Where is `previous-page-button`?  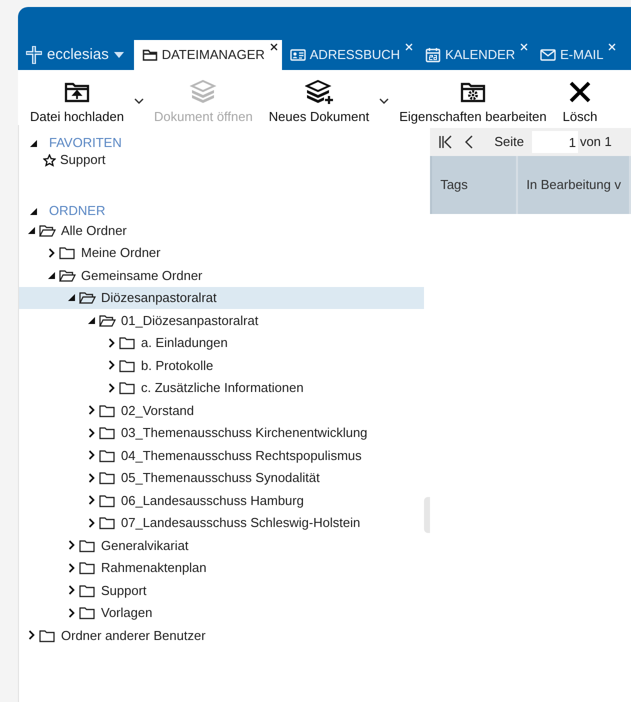 previous-page-button is located at coordinates (469, 142).